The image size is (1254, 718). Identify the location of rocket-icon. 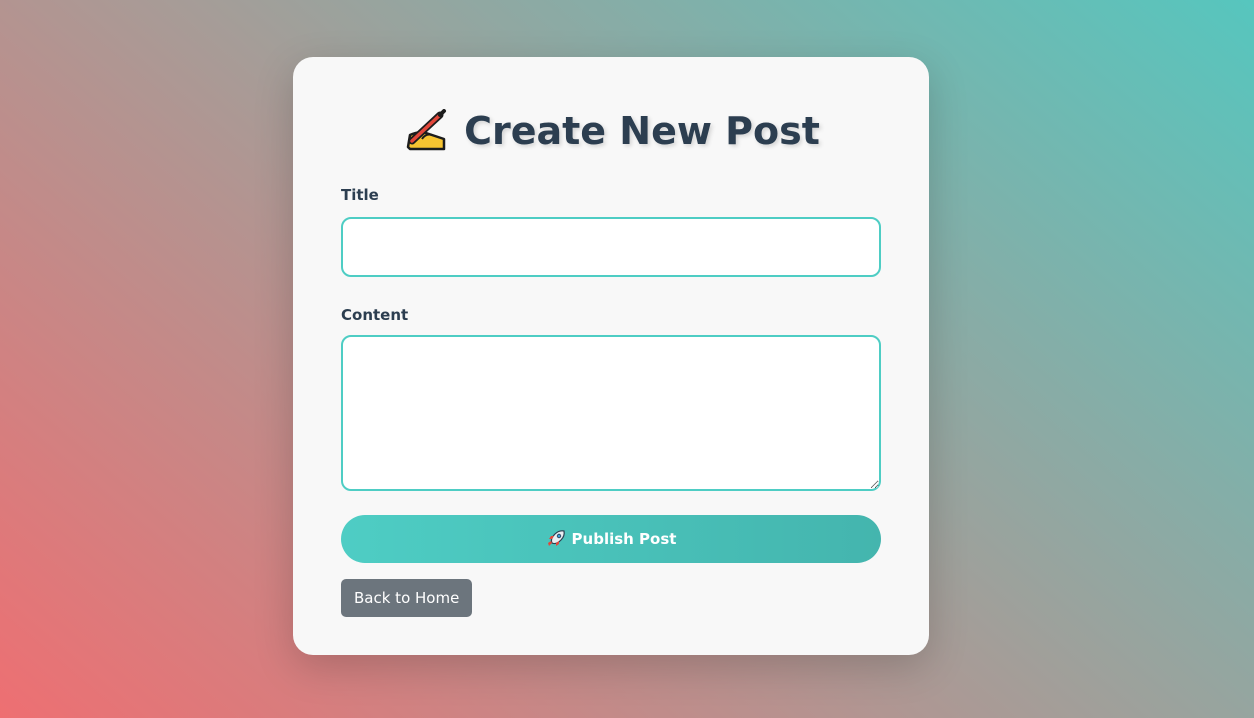
(556, 538).